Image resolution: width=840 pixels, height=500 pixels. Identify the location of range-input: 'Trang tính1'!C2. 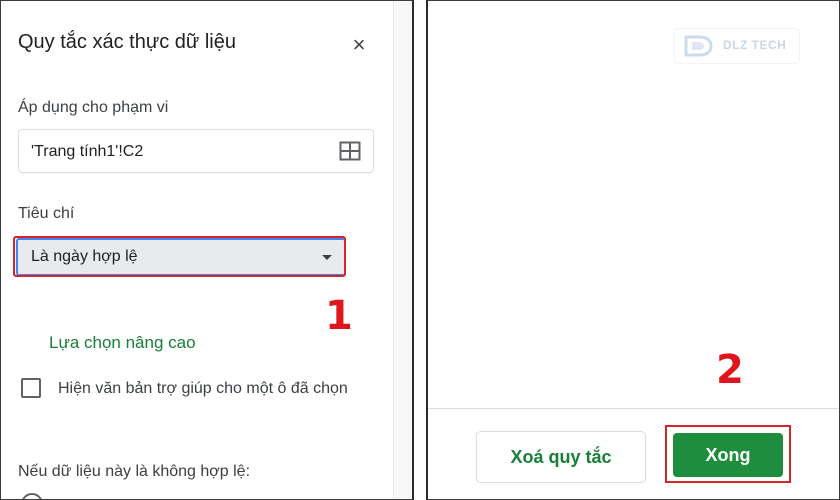
(196, 151).